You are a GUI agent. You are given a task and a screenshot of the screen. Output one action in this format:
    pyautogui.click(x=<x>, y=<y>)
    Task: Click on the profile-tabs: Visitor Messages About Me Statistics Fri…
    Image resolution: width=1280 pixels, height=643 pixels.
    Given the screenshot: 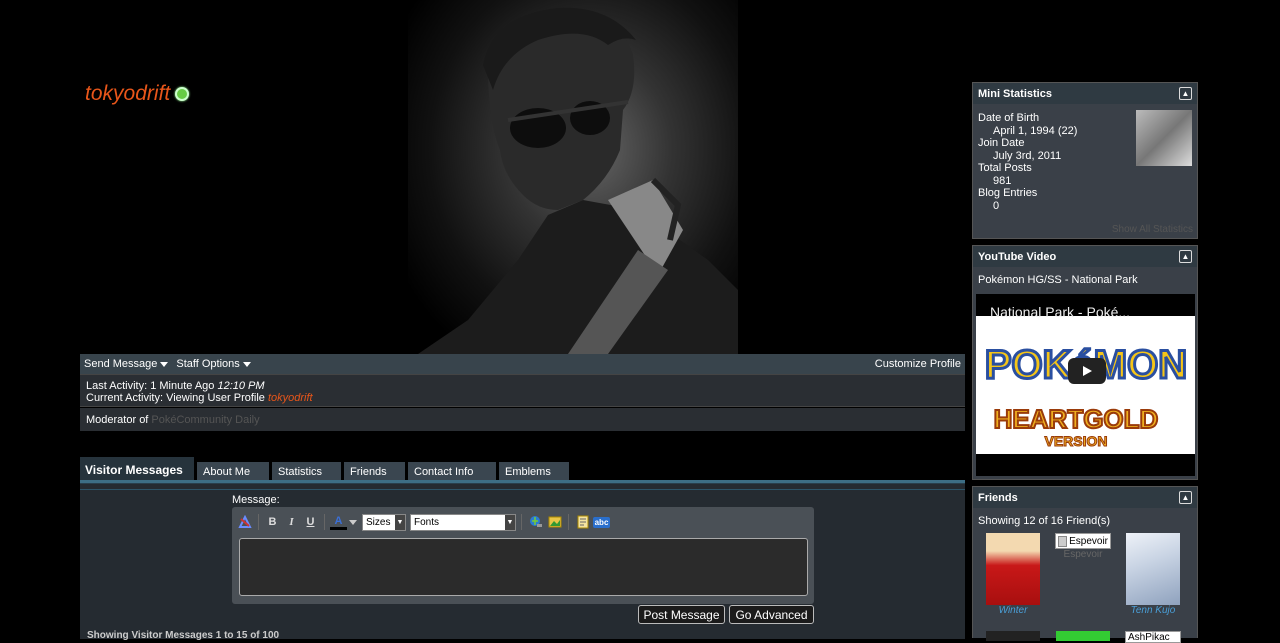 What is the action you would take?
    pyautogui.click(x=522, y=468)
    